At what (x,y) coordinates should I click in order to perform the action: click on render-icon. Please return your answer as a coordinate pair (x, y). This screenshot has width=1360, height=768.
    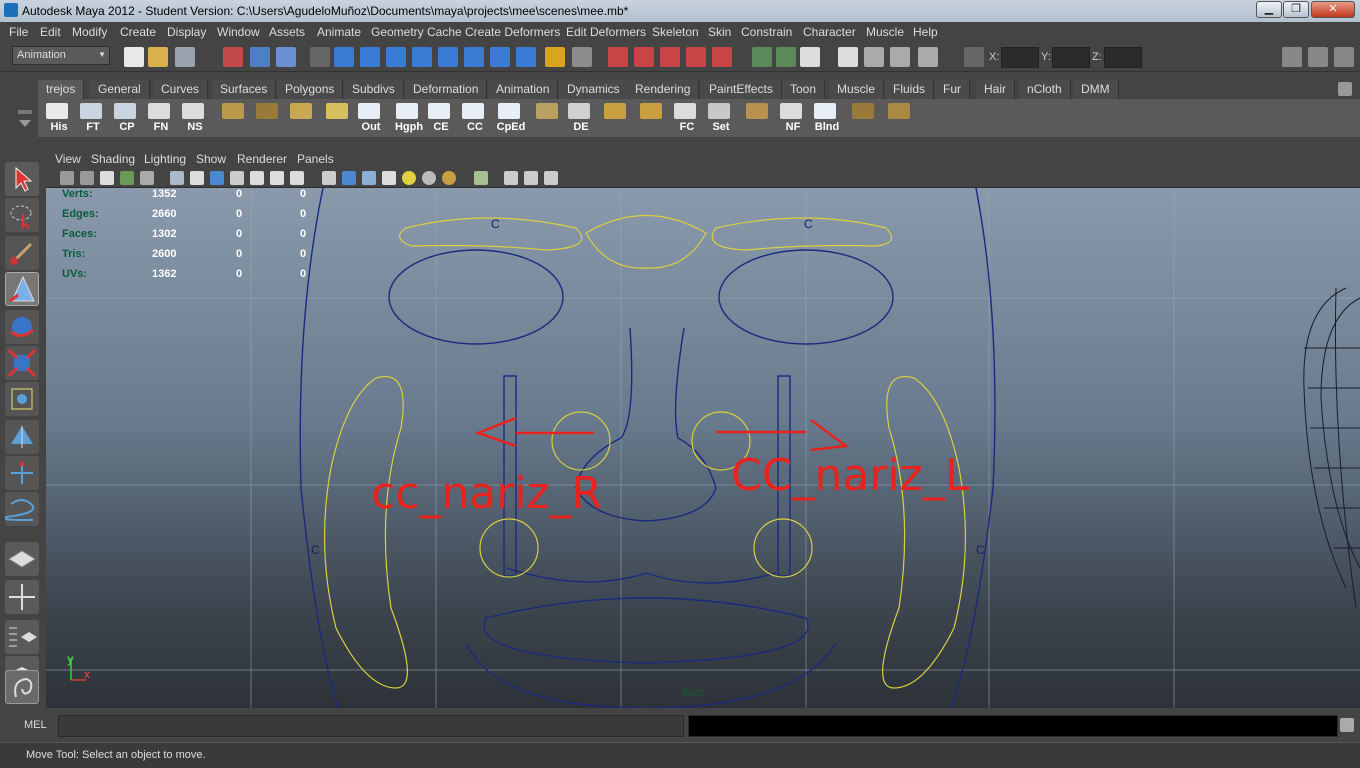
    Looking at the image, I should click on (618, 57).